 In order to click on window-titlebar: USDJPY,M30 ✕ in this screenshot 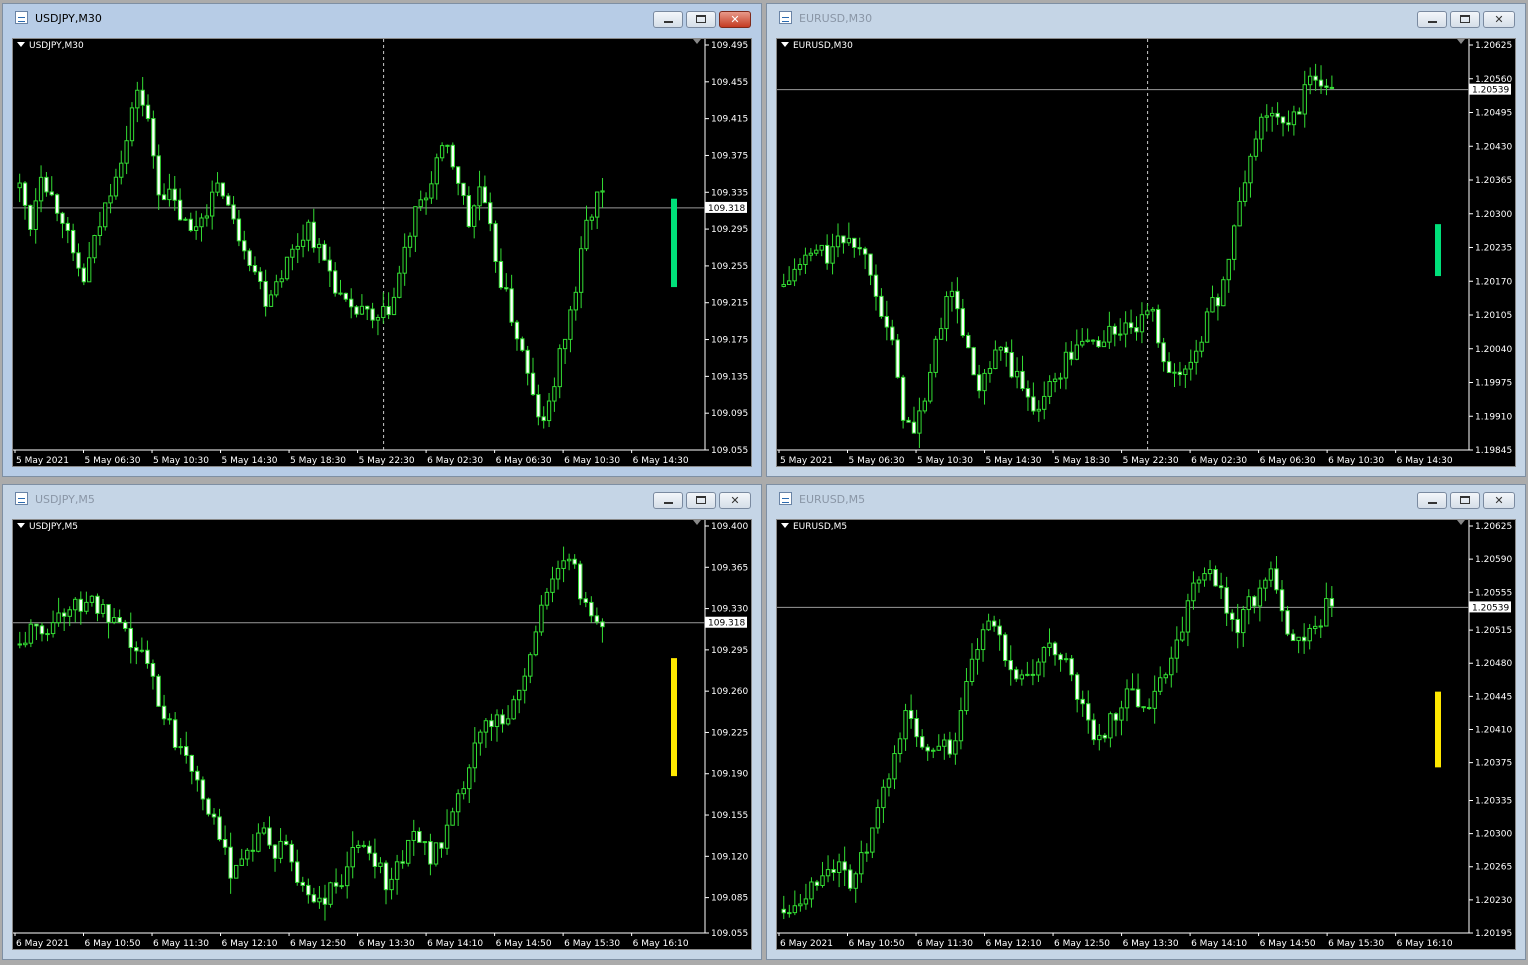, I will do `click(382, 19)`.